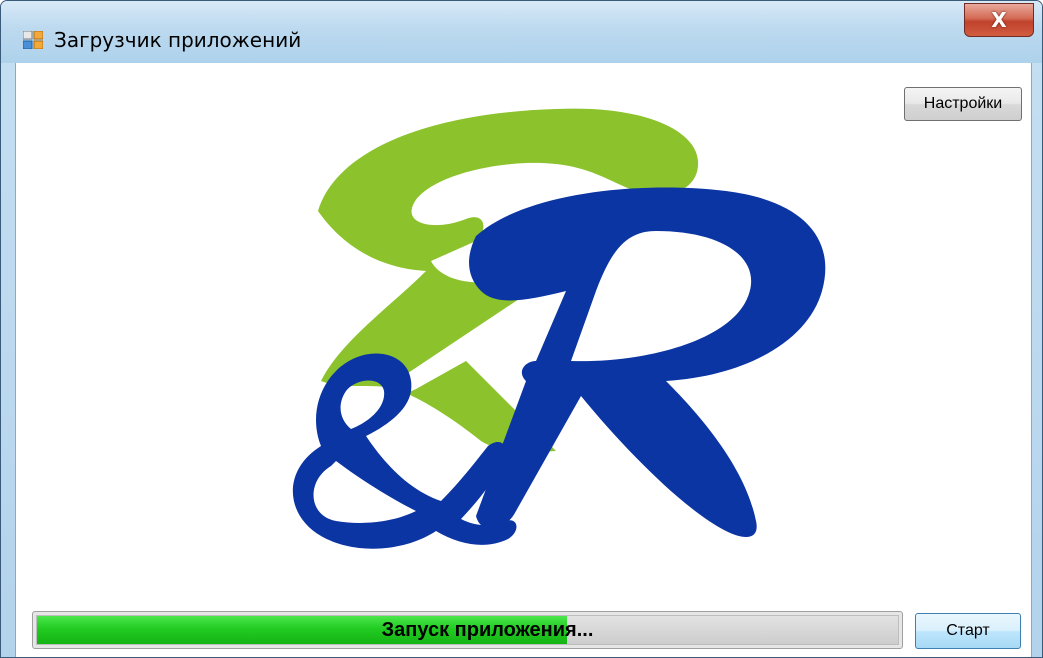 The width and height of the screenshot is (1043, 658). I want to click on title-bar: Загрузчик приложений X, so click(521, 32).